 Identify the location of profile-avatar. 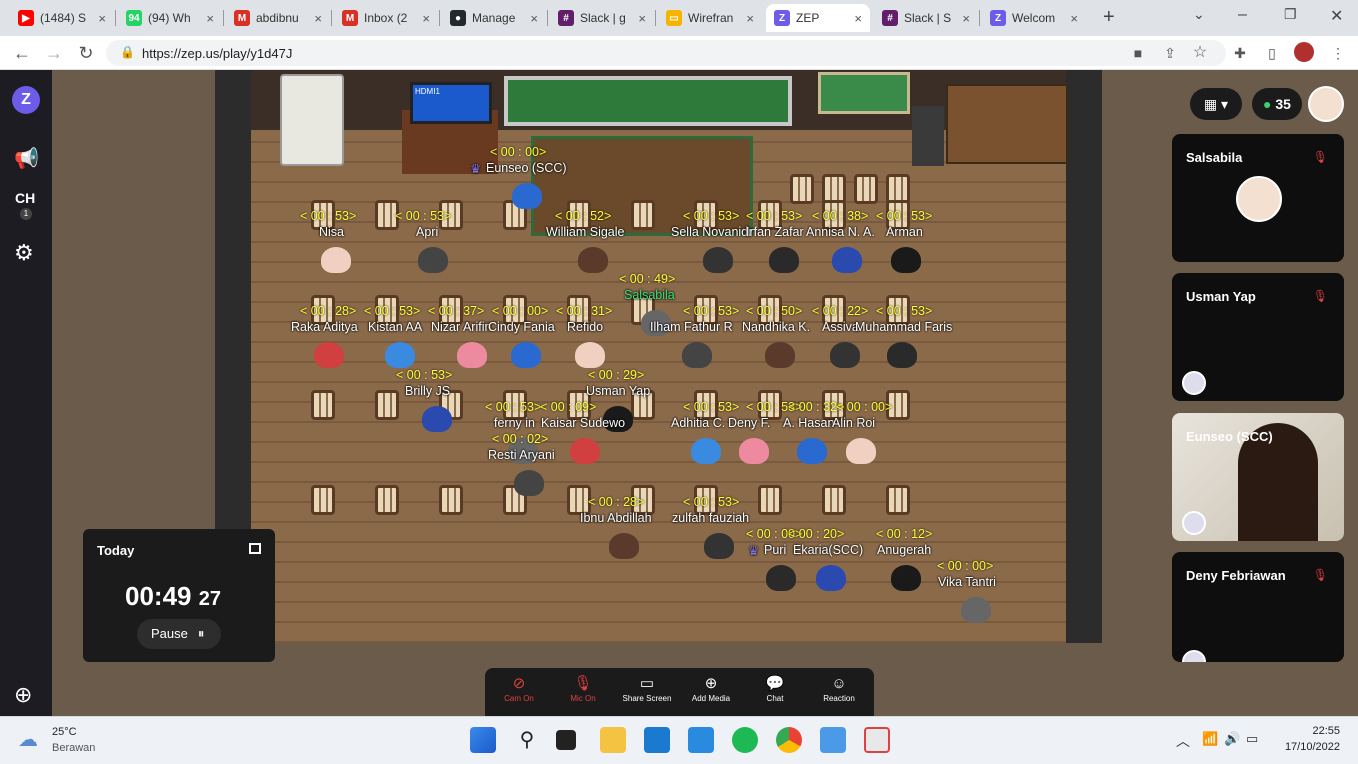
(1304, 52).